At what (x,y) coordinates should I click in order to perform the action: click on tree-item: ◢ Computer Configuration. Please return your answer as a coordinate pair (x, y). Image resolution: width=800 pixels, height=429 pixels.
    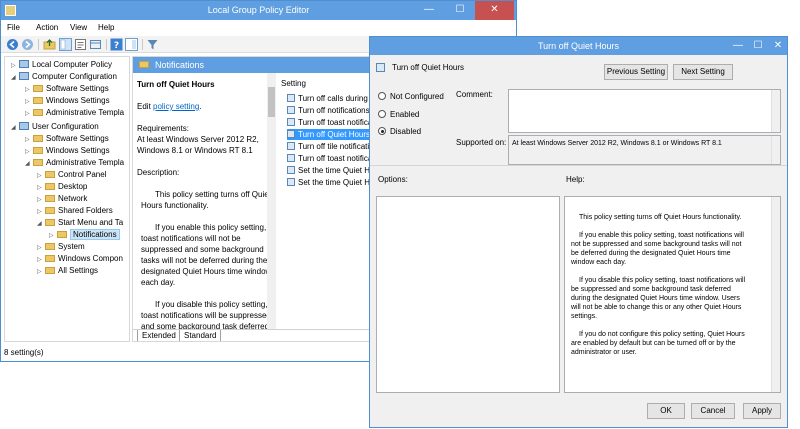
    Looking at the image, I should click on (64, 76).